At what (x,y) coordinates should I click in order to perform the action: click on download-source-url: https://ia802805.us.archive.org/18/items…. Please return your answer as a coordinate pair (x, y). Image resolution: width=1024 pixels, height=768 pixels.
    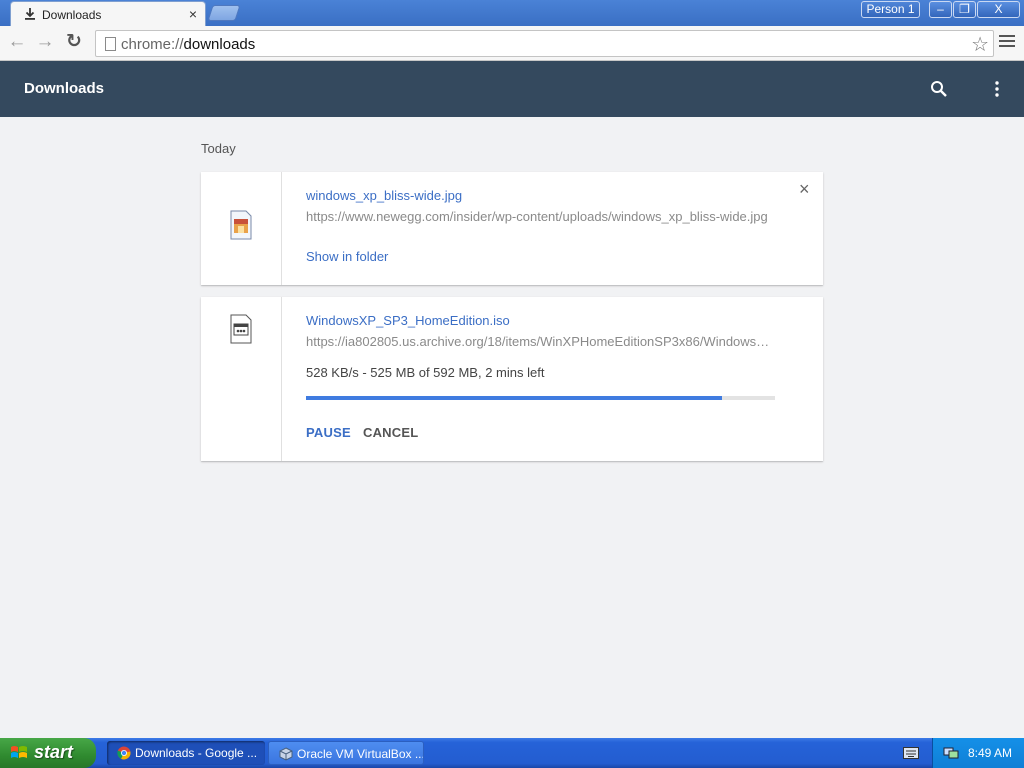
    Looking at the image, I should click on (541, 341).